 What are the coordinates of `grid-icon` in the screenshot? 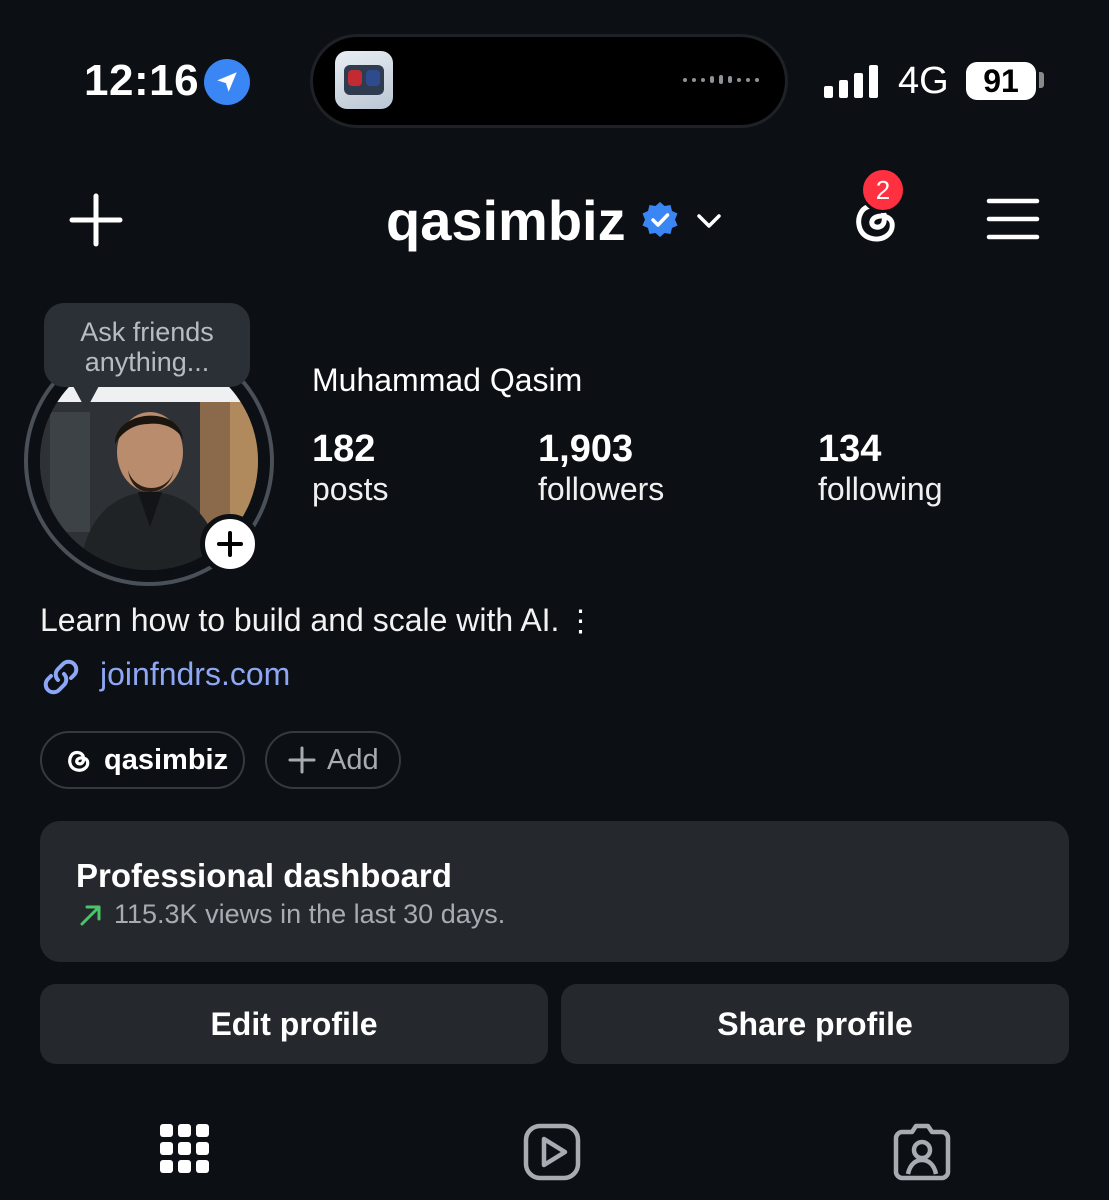 It's located at (184, 1148).